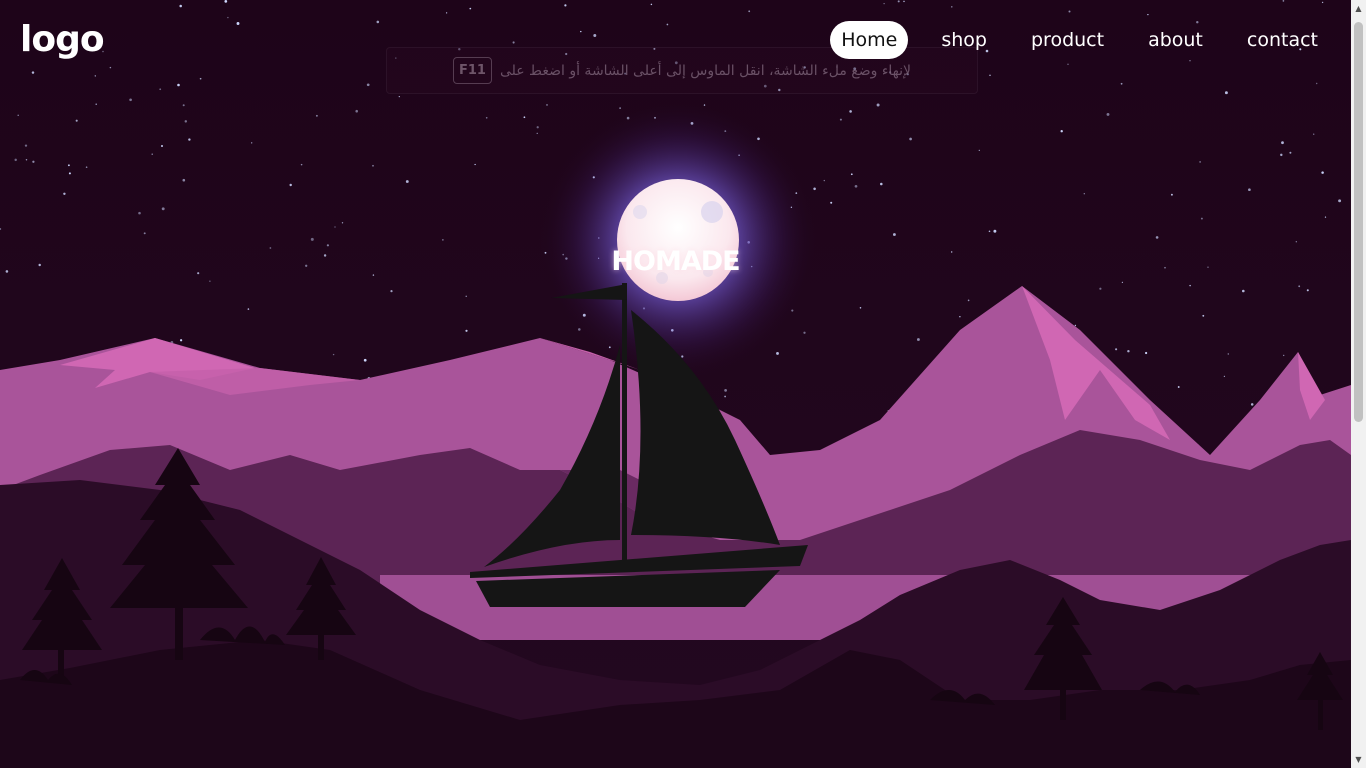  Describe the element at coordinates (1358, 222) in the screenshot. I see `scroll-thumb` at that location.